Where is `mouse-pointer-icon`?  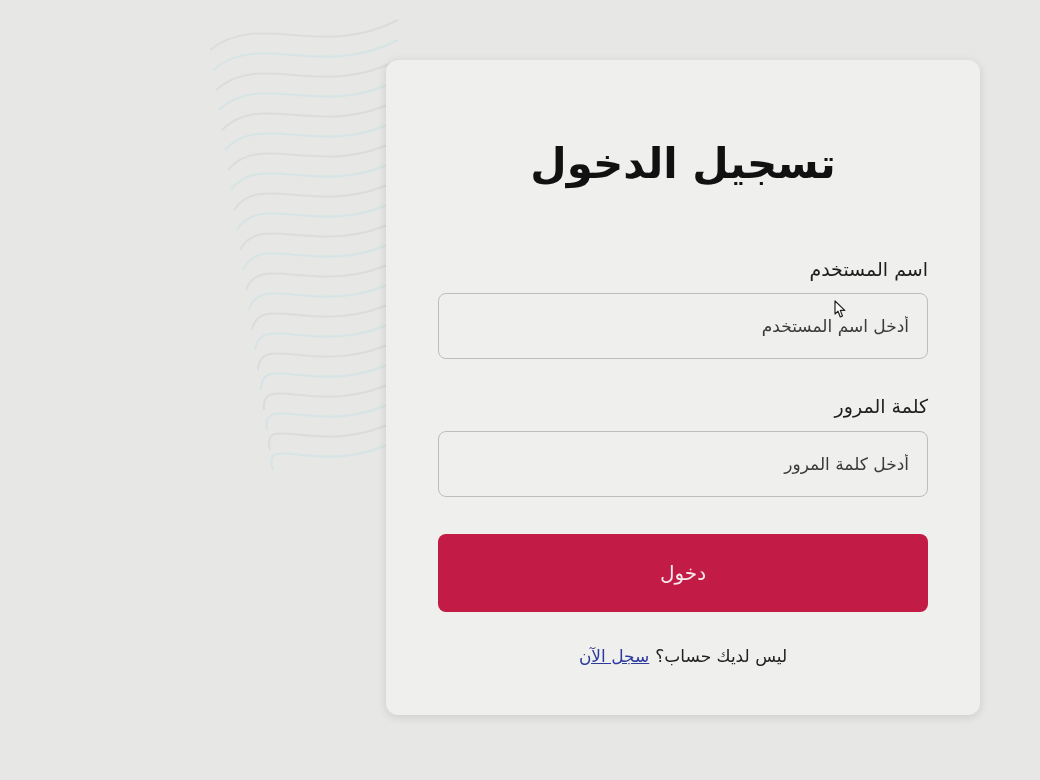
mouse-pointer-icon is located at coordinates (840, 309).